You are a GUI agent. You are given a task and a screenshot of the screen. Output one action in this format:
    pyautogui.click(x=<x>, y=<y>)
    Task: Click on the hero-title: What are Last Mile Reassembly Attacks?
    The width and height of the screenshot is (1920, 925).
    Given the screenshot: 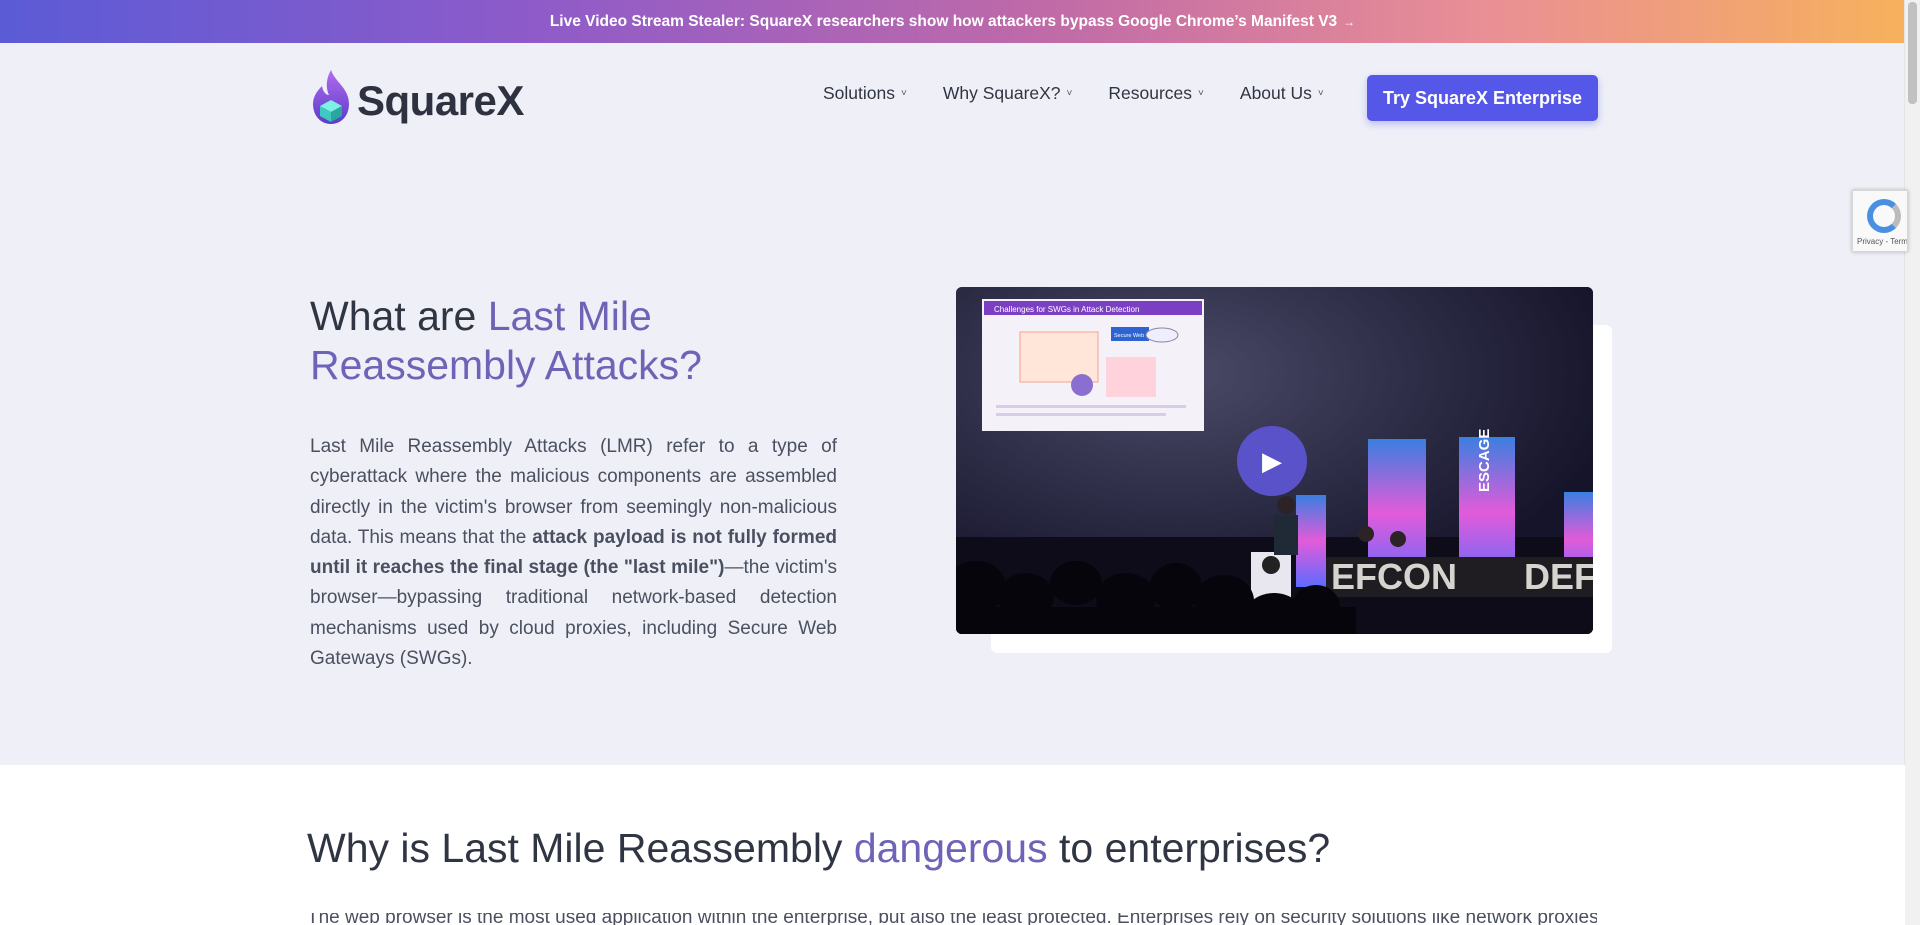 What is the action you would take?
    pyautogui.click(x=570, y=341)
    